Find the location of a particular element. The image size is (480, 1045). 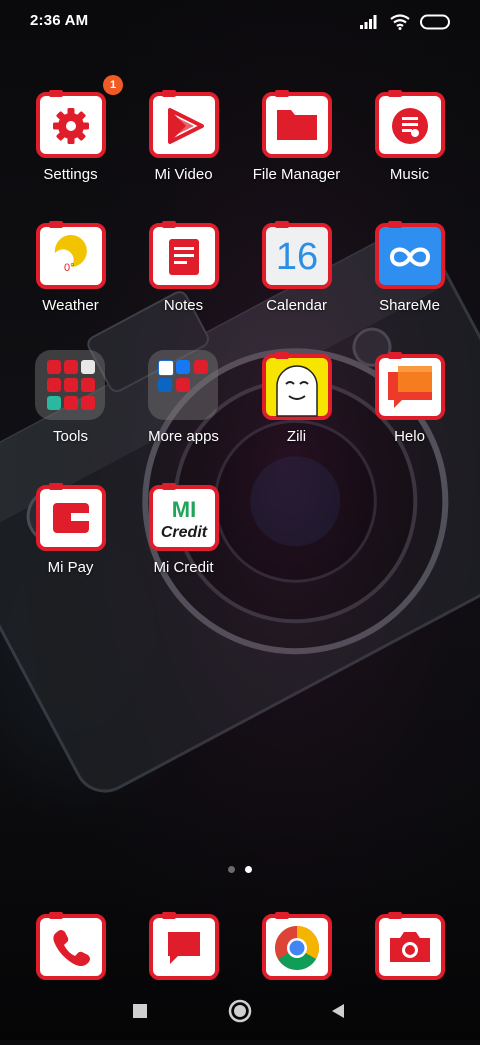

app-music: Music is located at coordinates (409, 143).